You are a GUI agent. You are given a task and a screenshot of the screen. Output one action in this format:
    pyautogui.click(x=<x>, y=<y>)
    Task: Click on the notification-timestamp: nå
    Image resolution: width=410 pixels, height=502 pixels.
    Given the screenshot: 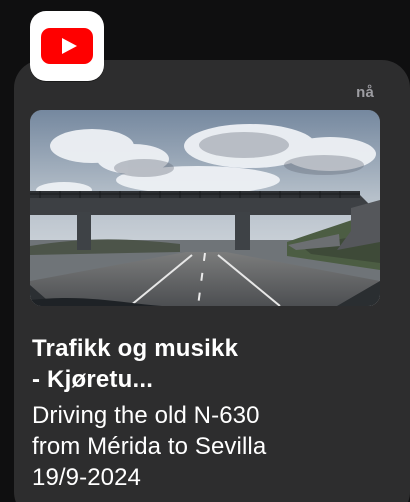 What is the action you would take?
    pyautogui.click(x=365, y=92)
    